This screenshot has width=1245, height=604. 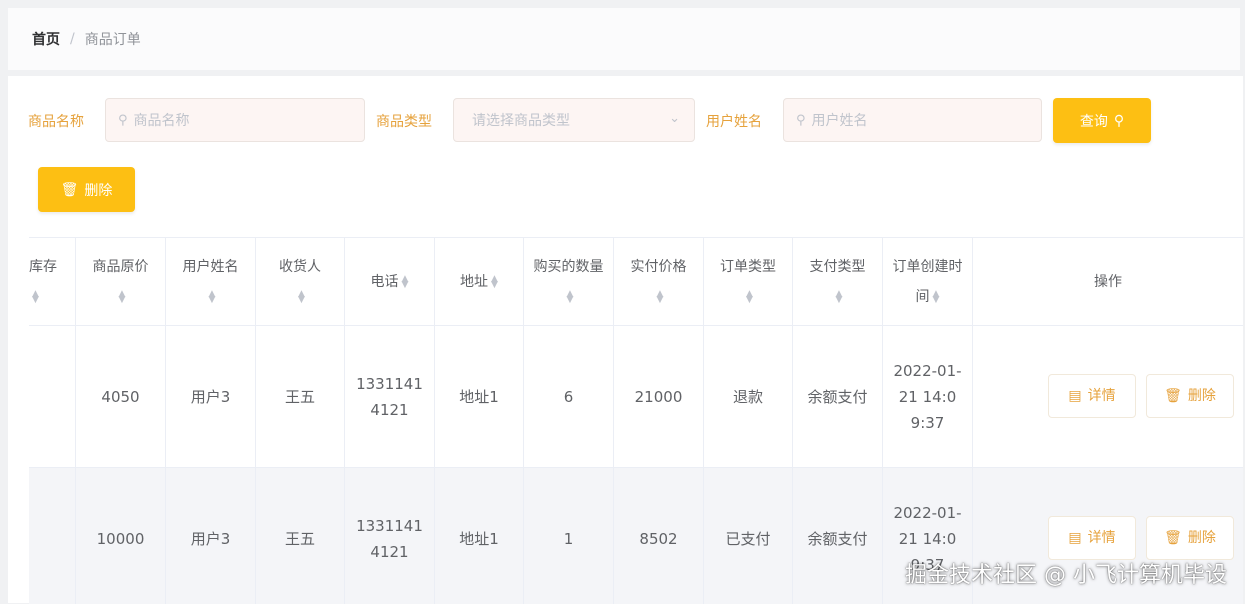 What do you see at coordinates (839, 121) in the screenshot?
I see `user-name-placeholder: 用户姓名` at bounding box center [839, 121].